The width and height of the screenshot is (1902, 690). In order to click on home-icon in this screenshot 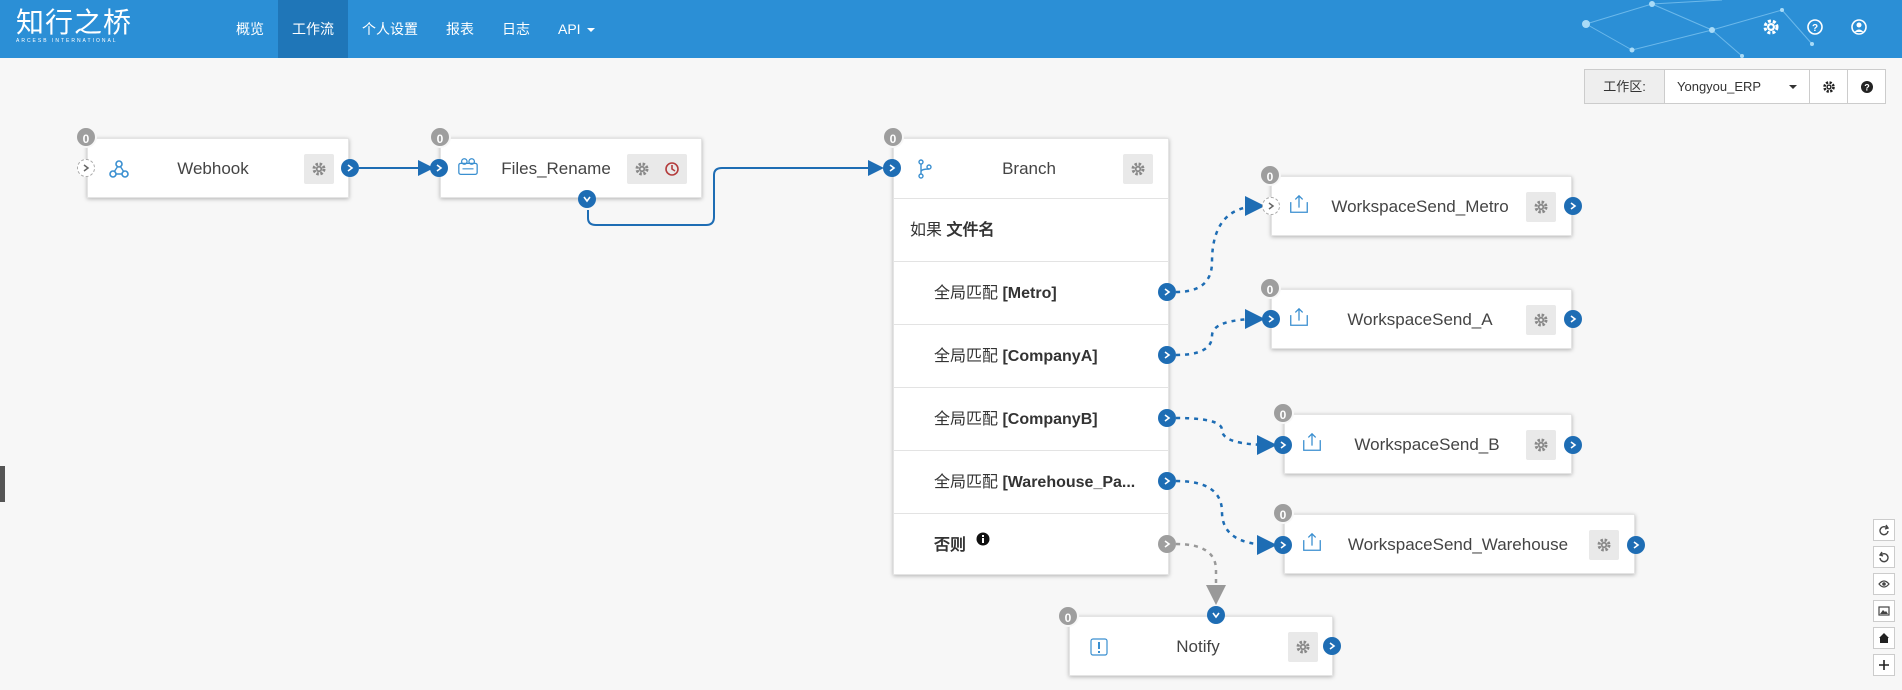, I will do `click(1884, 638)`.